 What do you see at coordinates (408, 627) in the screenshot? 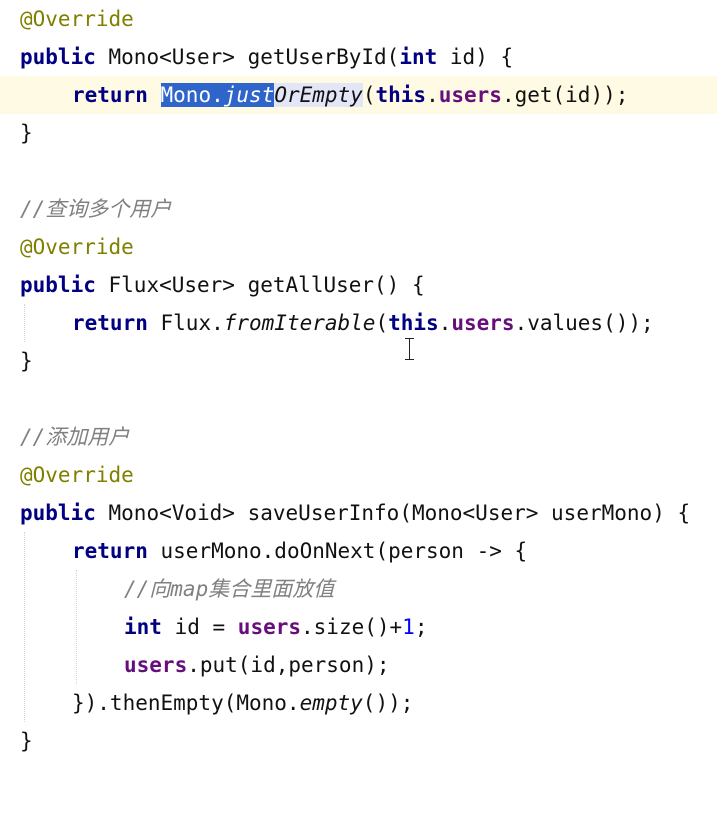
I see `number-literal: 1` at bounding box center [408, 627].